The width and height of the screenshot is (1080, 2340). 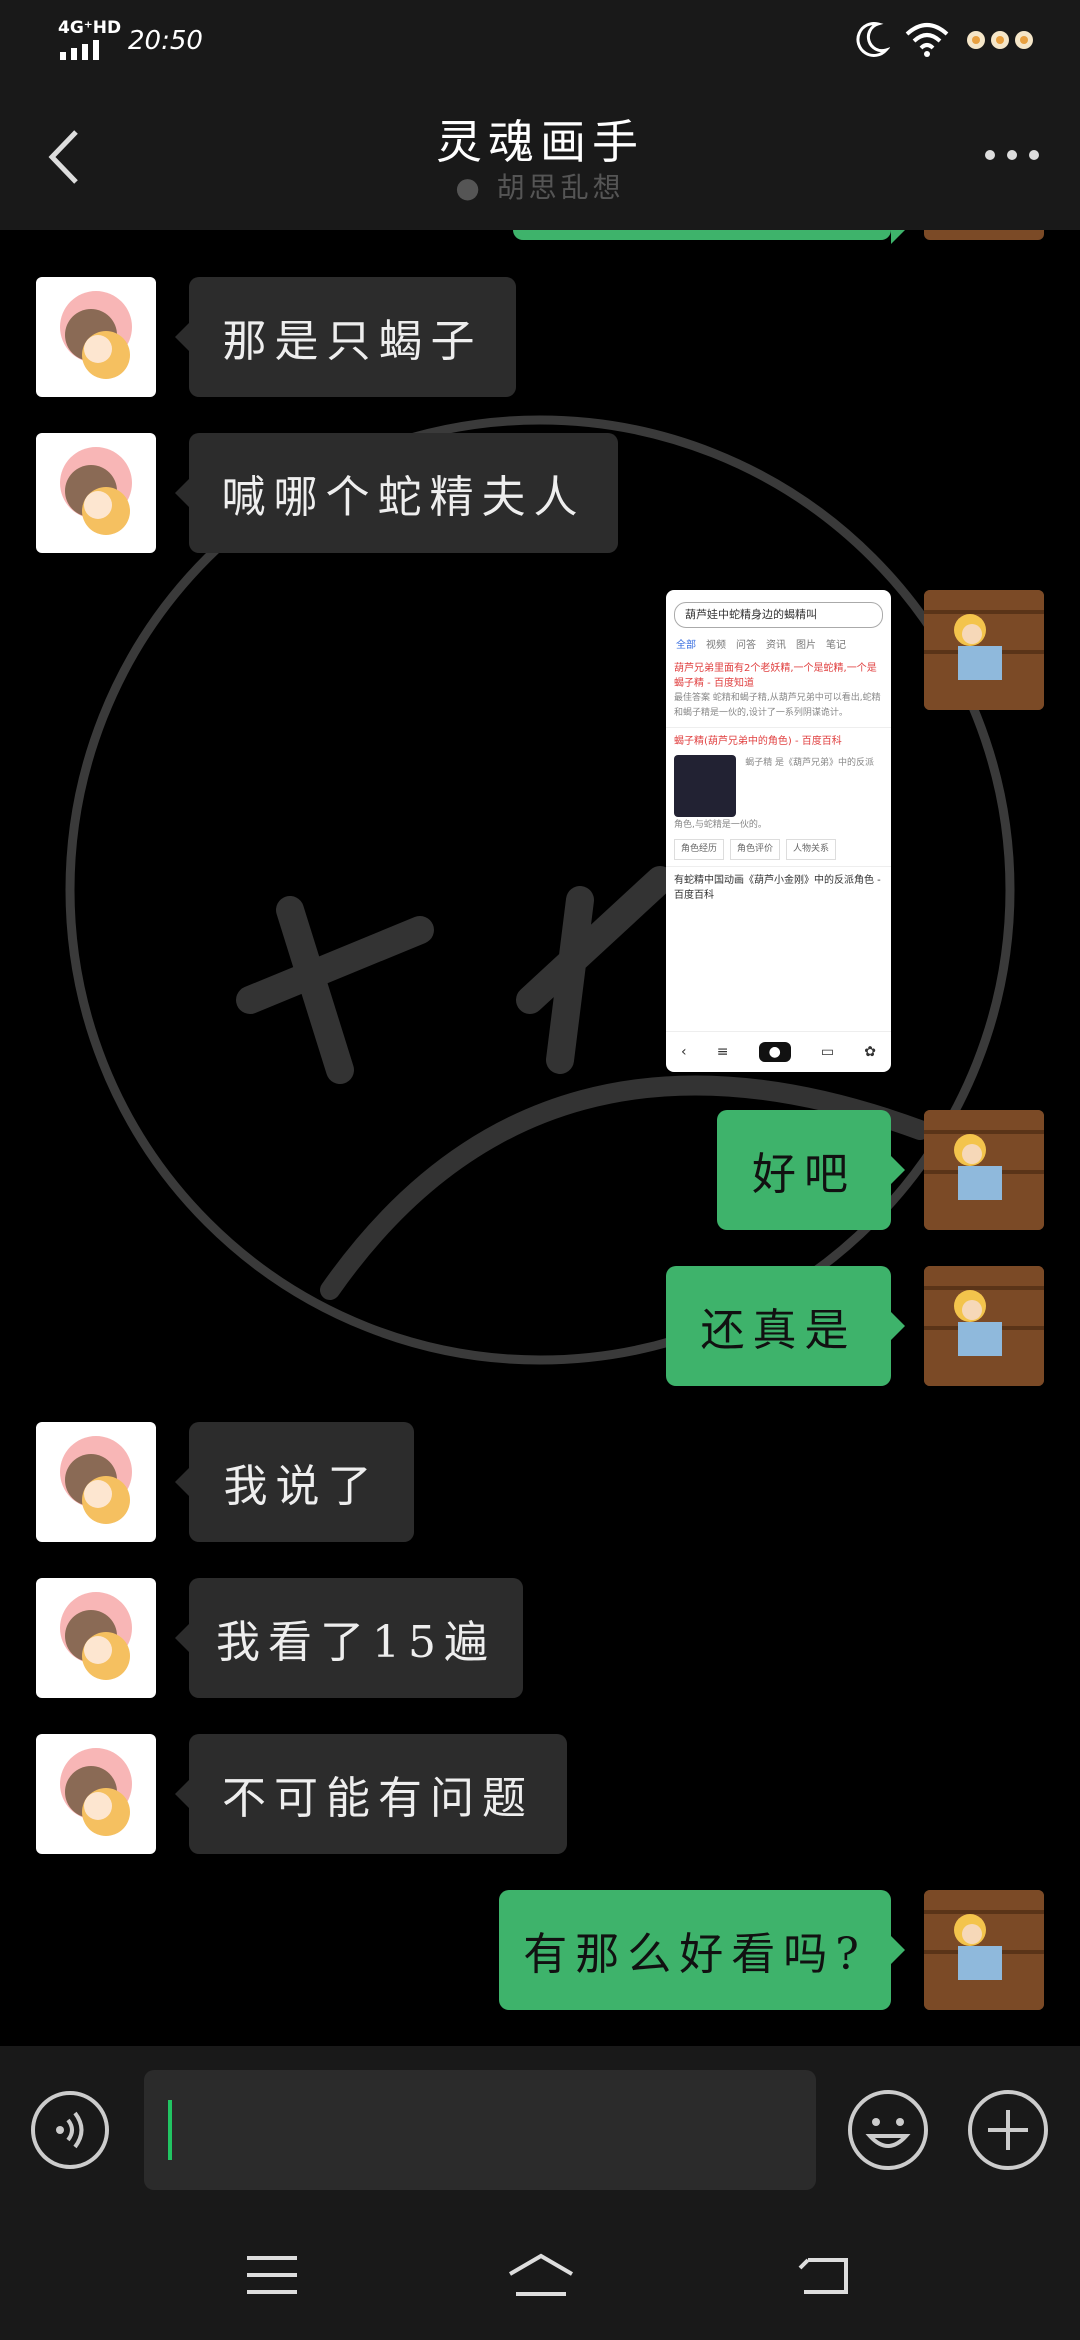 I want to click on preview-back-icon: ‹, so click(x=684, y=1052).